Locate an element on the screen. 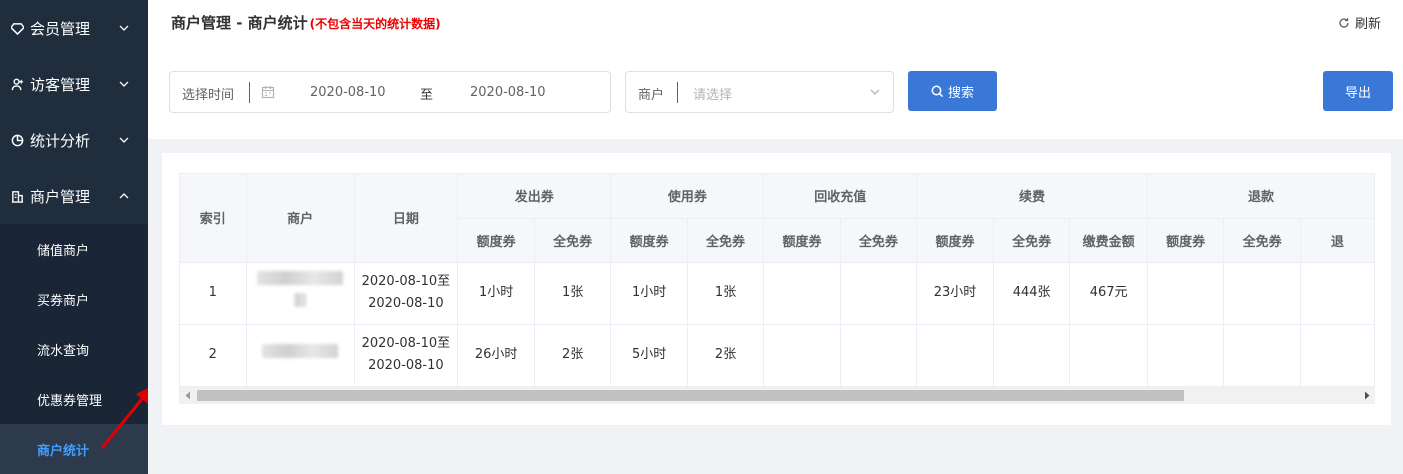 This screenshot has height=474, width=1403. scroll-right-icon is located at coordinates (1367, 395).